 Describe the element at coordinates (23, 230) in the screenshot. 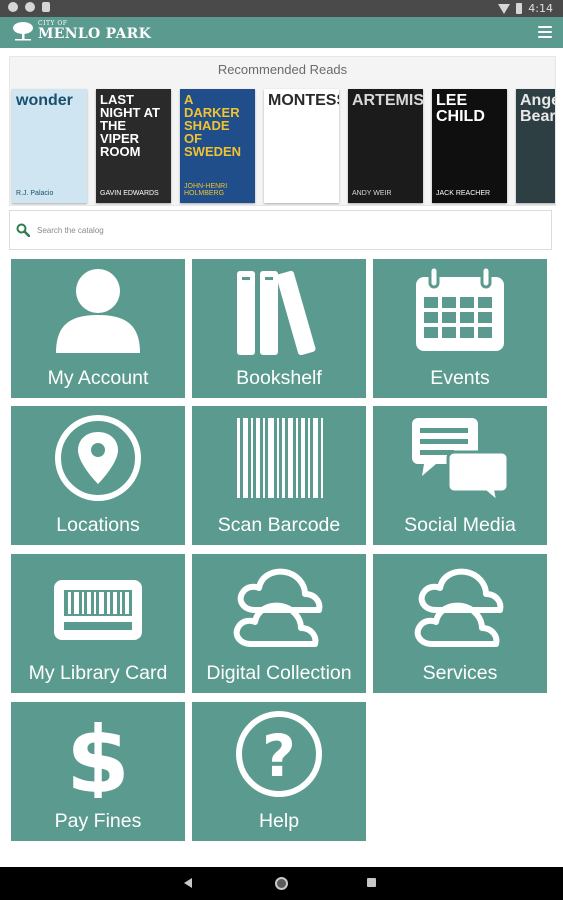

I see `search-icon` at that location.